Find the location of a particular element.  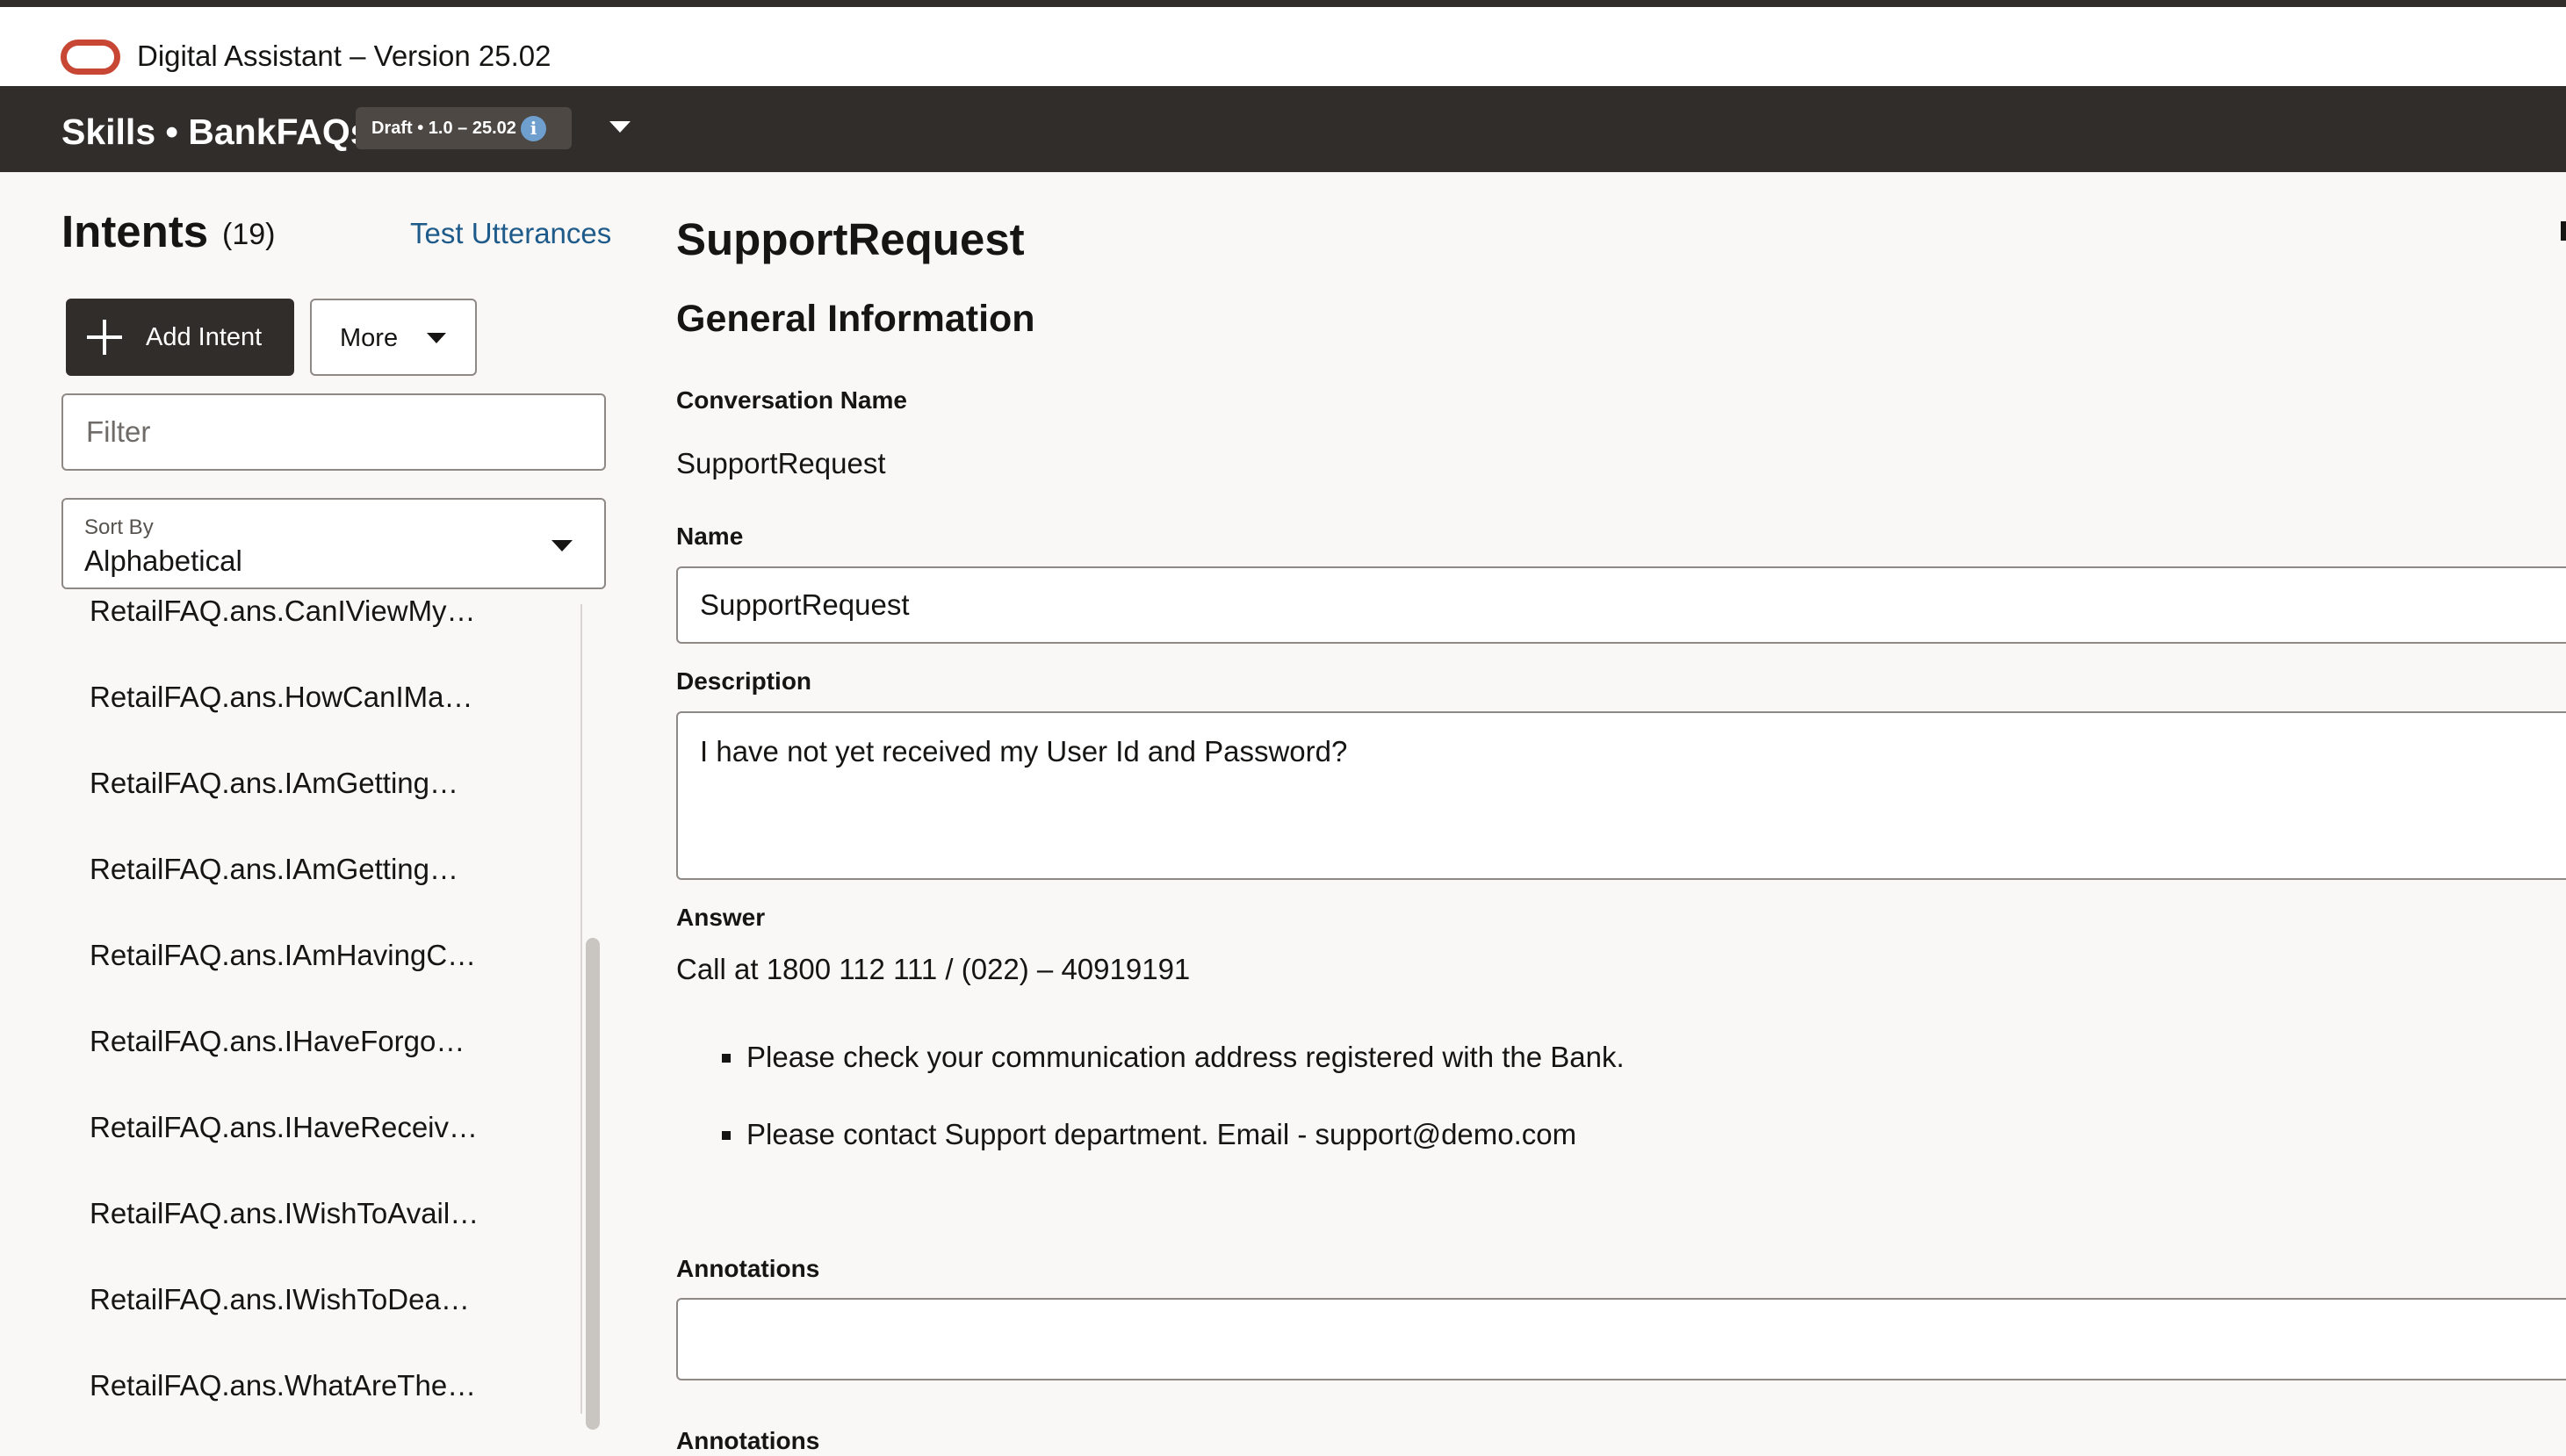

version-badge: Draft • 1.0 – 25.02 i is located at coordinates (464, 128).